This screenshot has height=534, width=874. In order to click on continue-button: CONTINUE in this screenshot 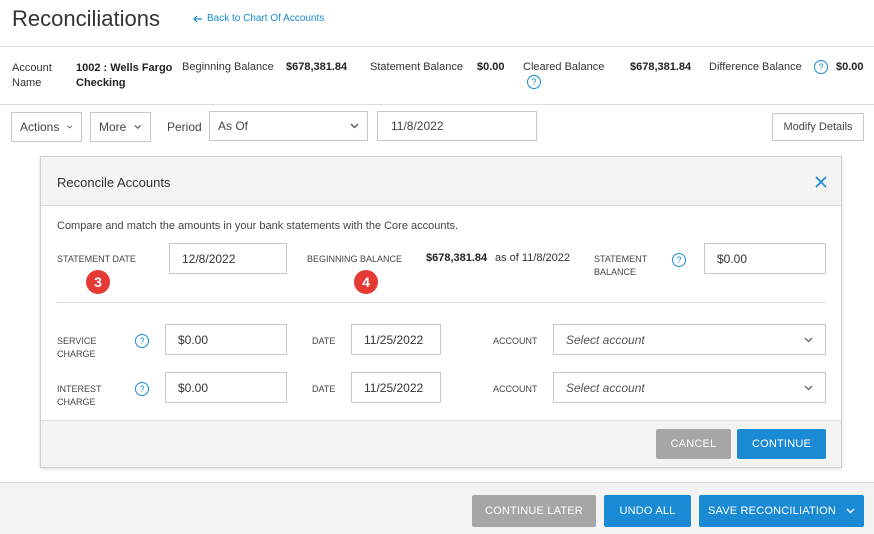, I will do `click(781, 444)`.